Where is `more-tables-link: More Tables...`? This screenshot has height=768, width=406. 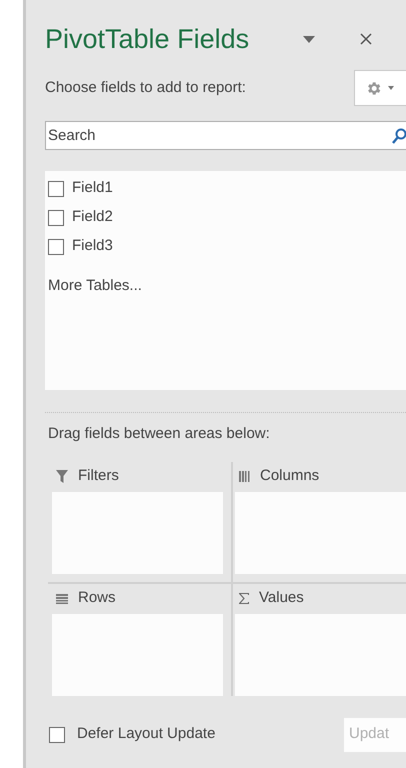 more-tables-link: More Tables... is located at coordinates (227, 286).